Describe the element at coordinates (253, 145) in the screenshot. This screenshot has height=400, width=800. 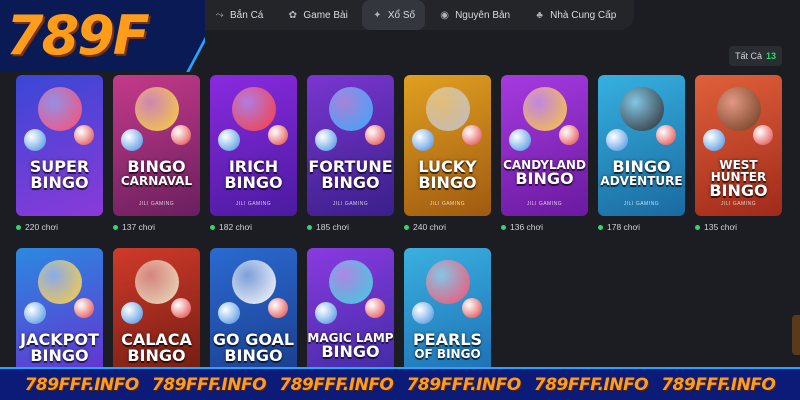
I see `game-thumbnail: IRICH BINGO JILI GAMING` at that location.